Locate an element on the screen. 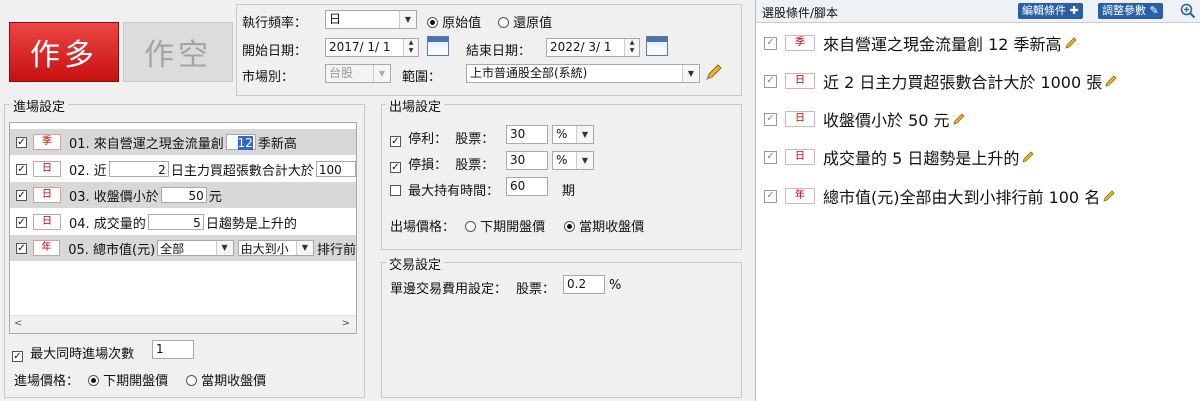 The width and height of the screenshot is (1200, 401). row-text-post: 排行前 is located at coordinates (336, 250).